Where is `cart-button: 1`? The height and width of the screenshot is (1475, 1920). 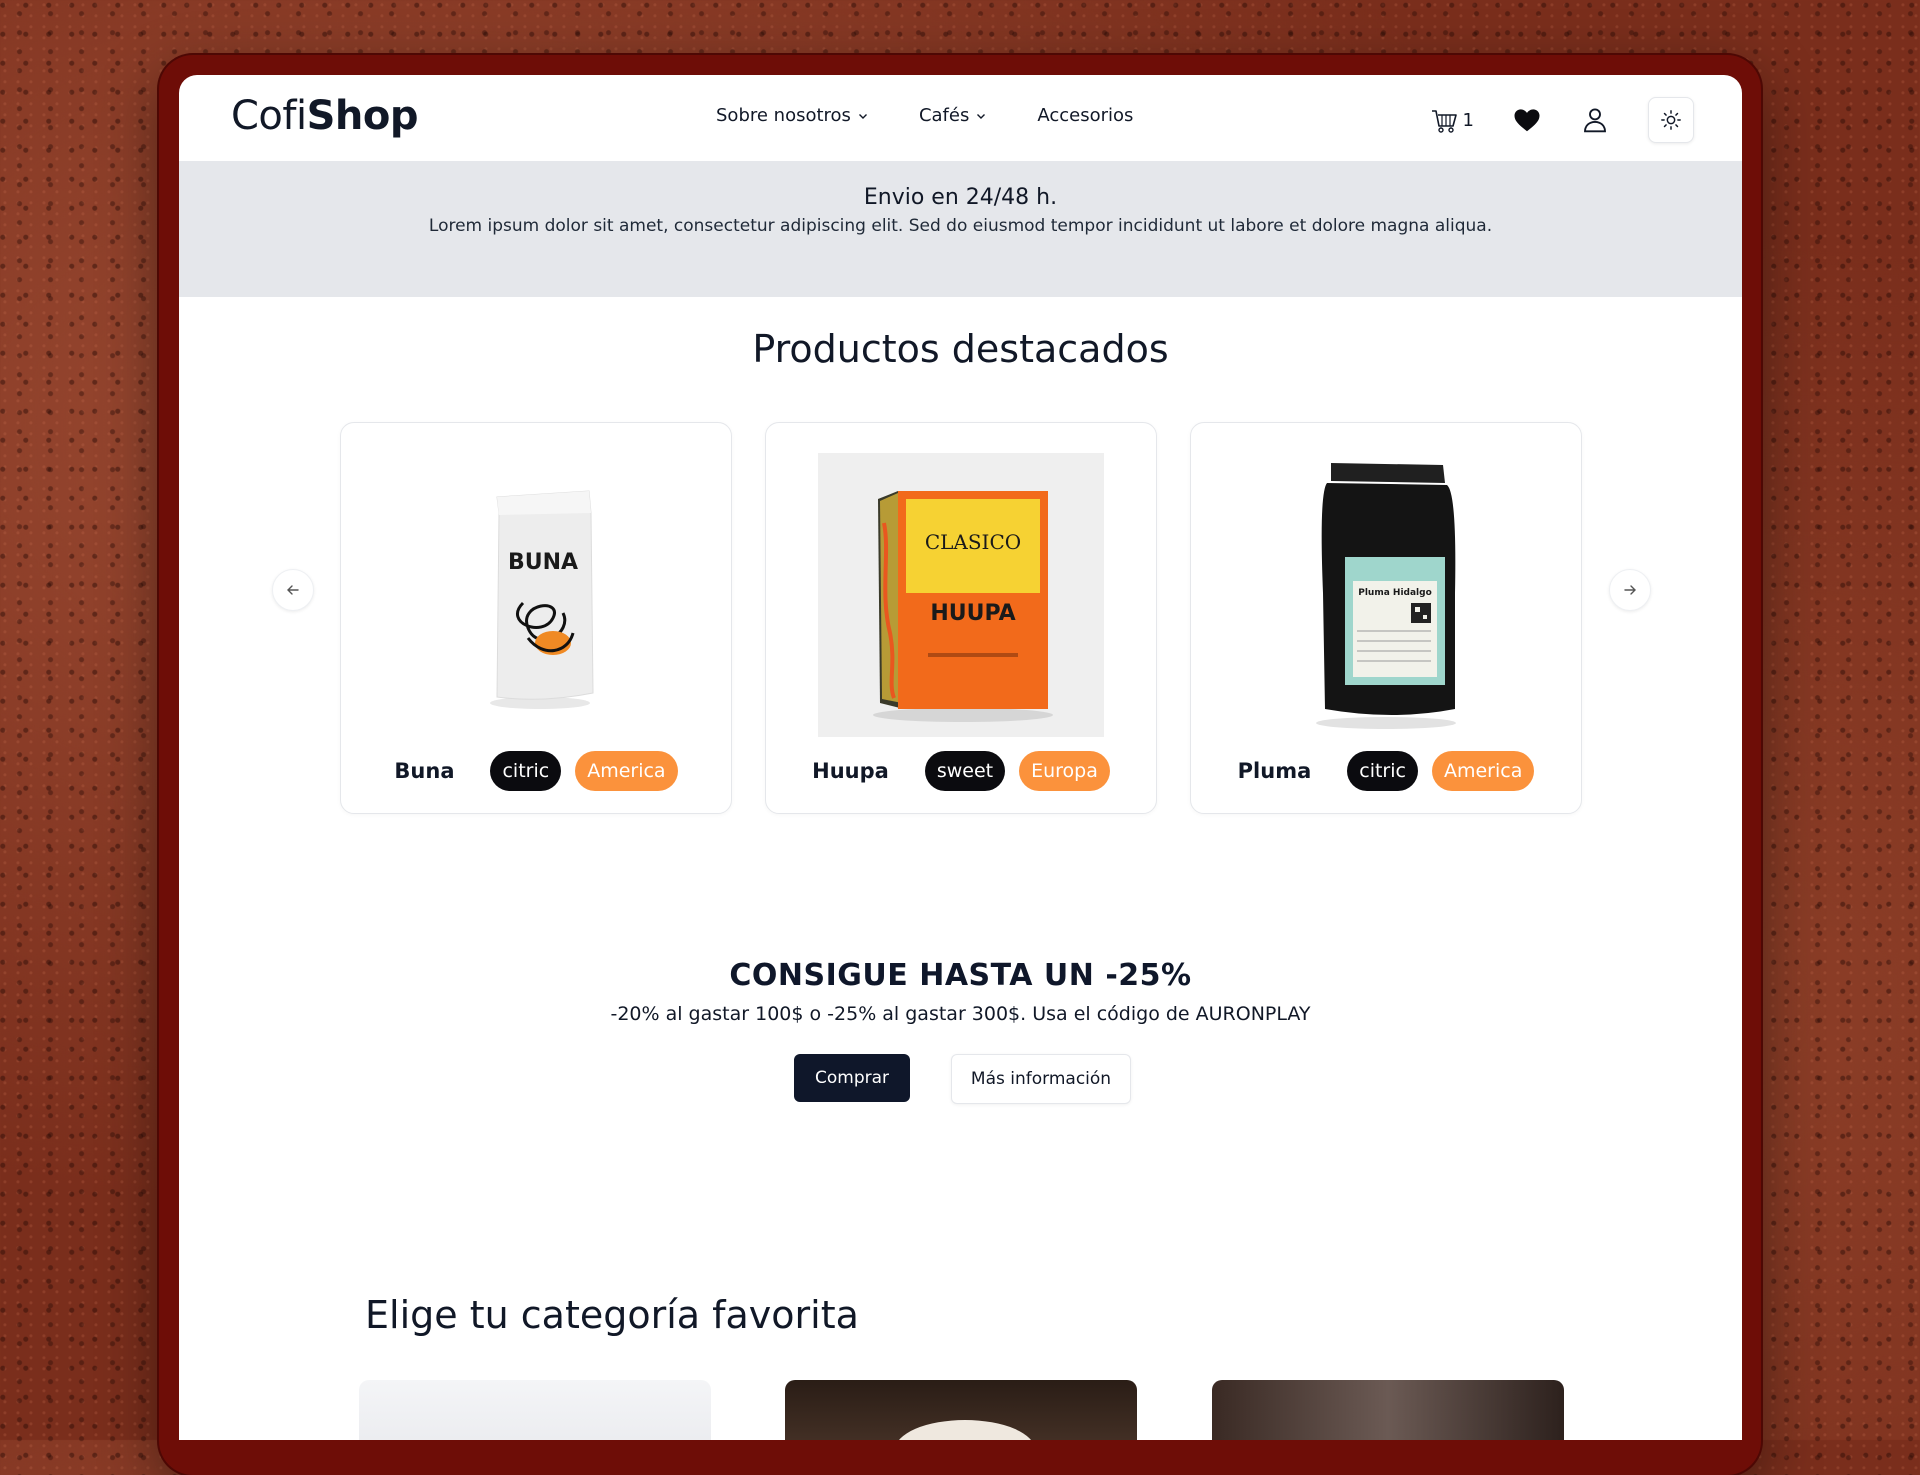
cart-button: 1 is located at coordinates (1451, 120).